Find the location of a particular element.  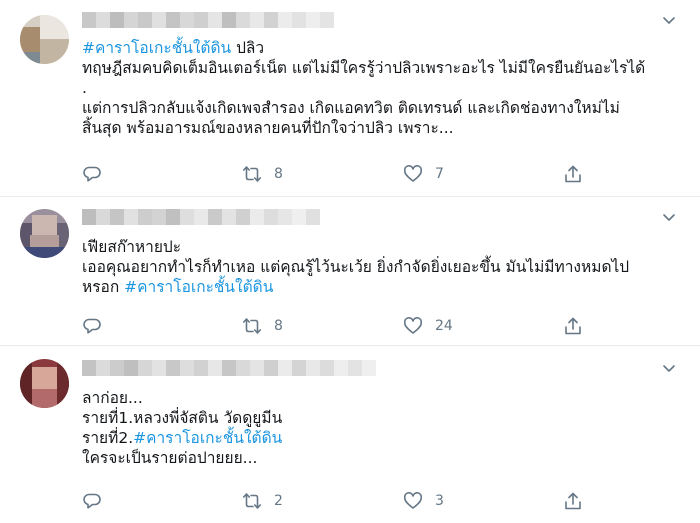

like-button: 24 is located at coordinates (428, 326).